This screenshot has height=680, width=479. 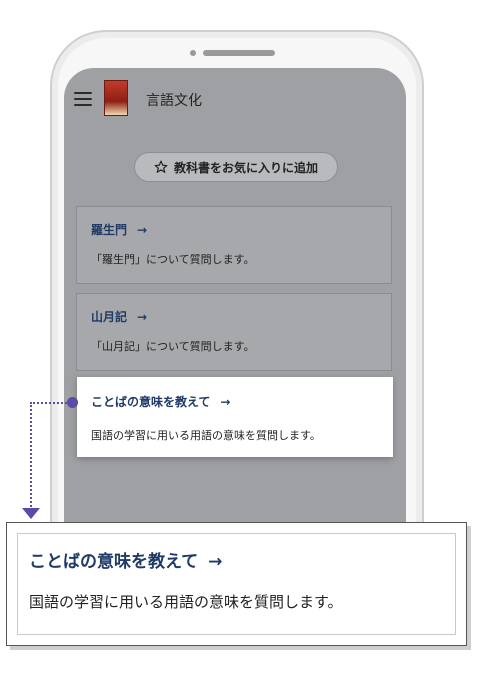 I want to click on callout-arrow-down-icon, so click(x=31, y=513).